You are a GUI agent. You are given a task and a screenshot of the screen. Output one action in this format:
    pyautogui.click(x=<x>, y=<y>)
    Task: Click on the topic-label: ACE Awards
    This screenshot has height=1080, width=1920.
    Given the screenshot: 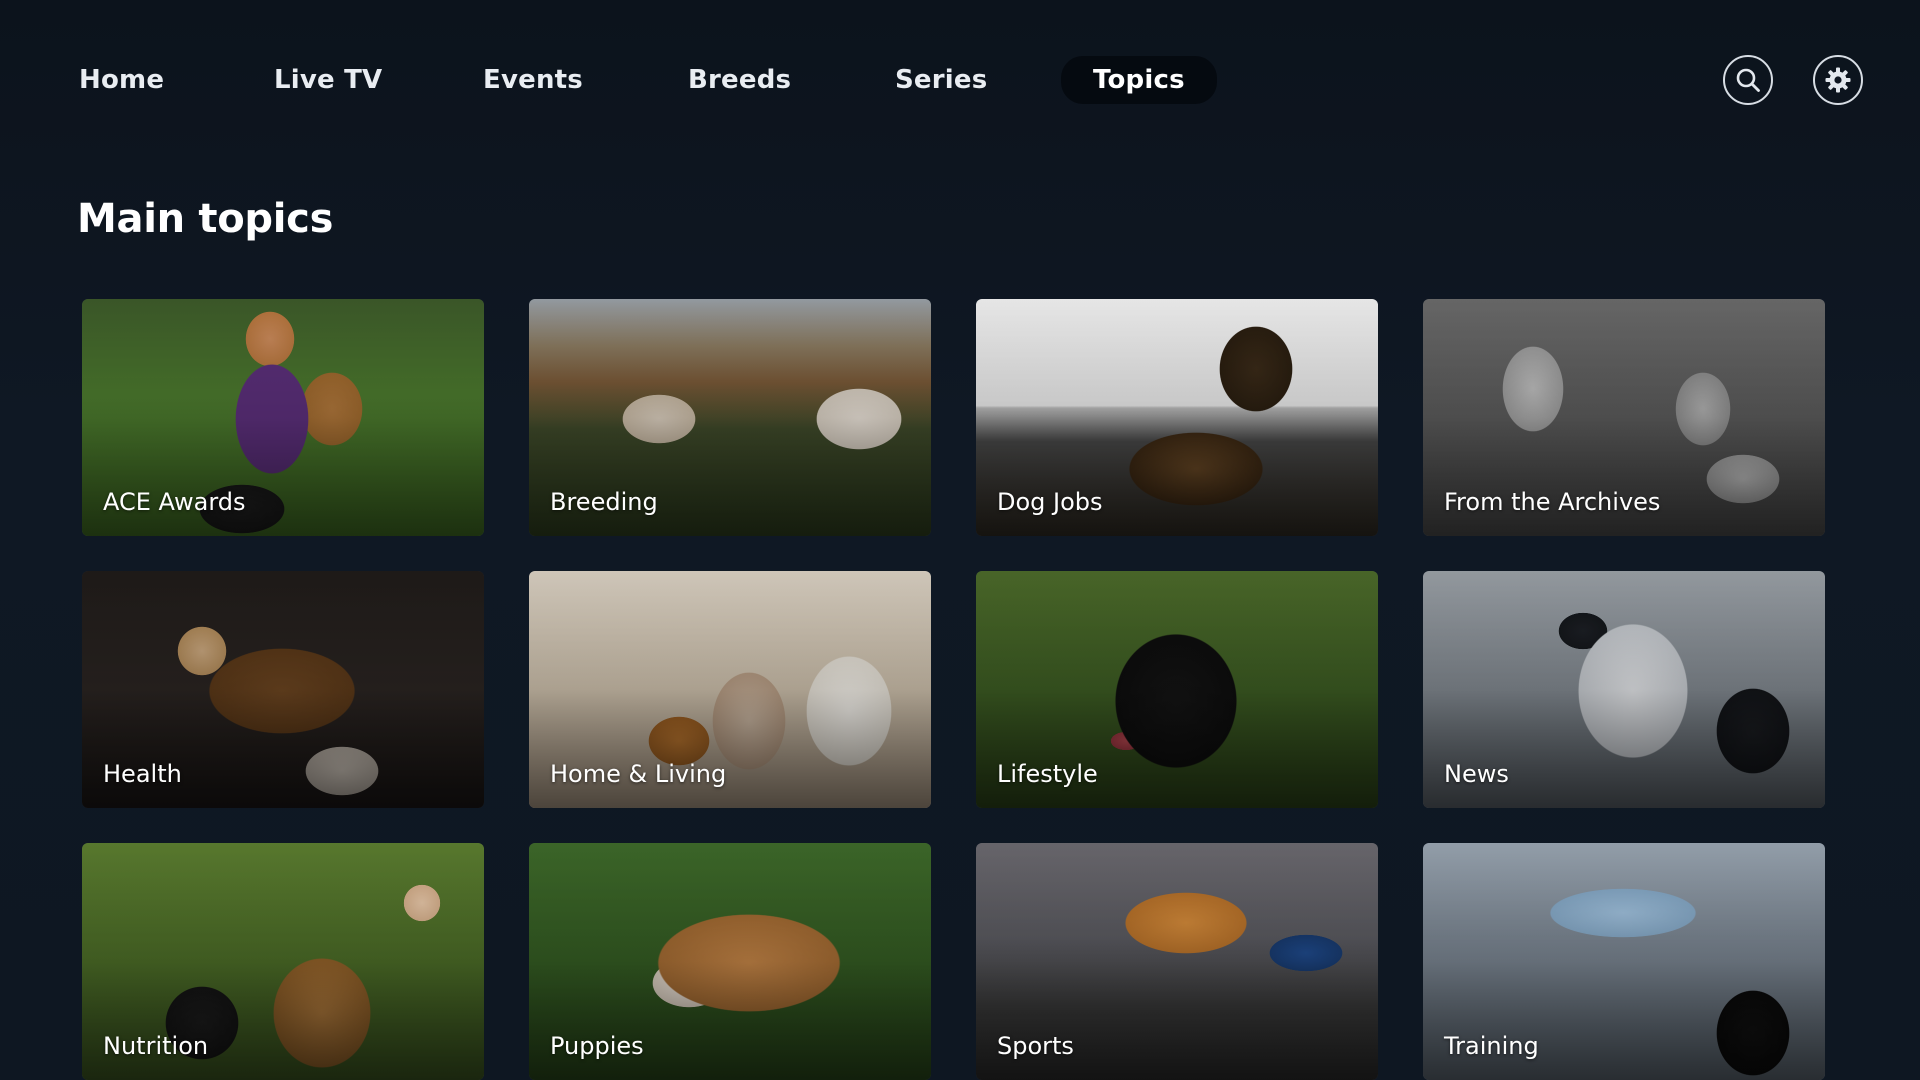 What is the action you would take?
    pyautogui.click(x=174, y=502)
    